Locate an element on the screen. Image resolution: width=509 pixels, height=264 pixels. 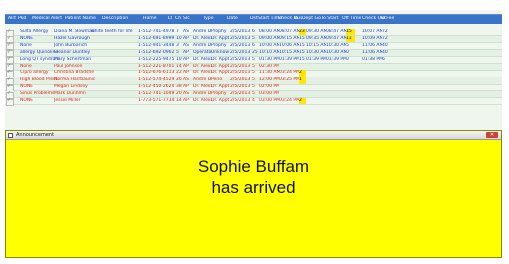
cell-dst: 25 is located at coordinates (255, 52).